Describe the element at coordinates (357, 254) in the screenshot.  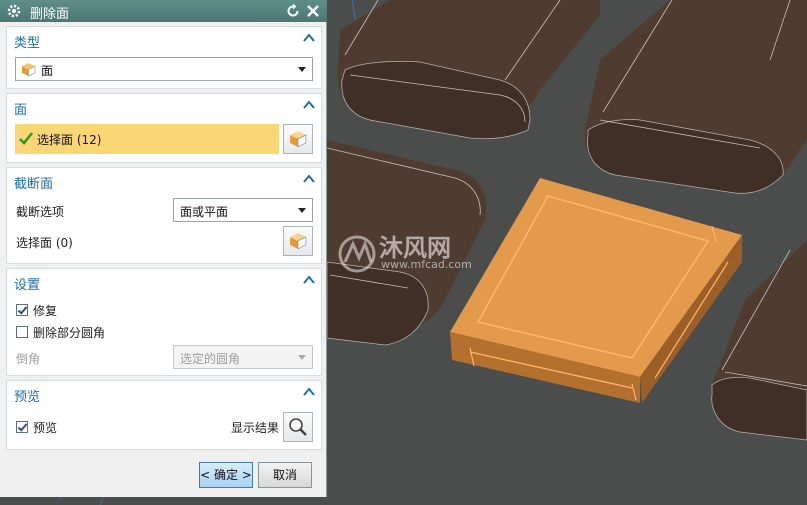
I see `watermark-icon` at that location.